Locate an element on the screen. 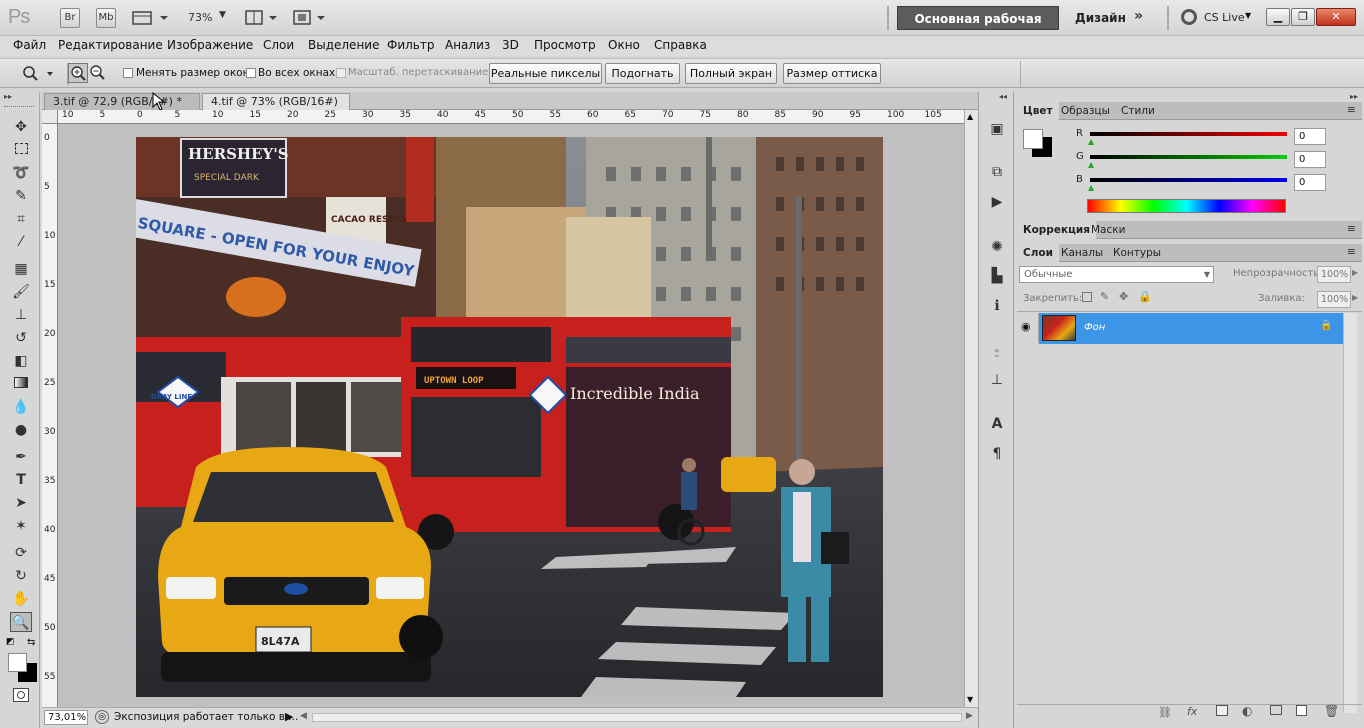 This screenshot has height=728, width=1364. horizontal-scrollbar is located at coordinates (637, 717).